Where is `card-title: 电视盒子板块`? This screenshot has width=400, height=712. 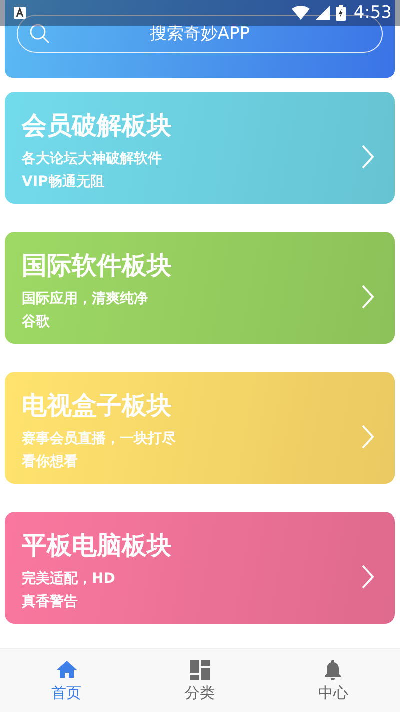
card-title: 电视盒子板块 is located at coordinates (97, 406).